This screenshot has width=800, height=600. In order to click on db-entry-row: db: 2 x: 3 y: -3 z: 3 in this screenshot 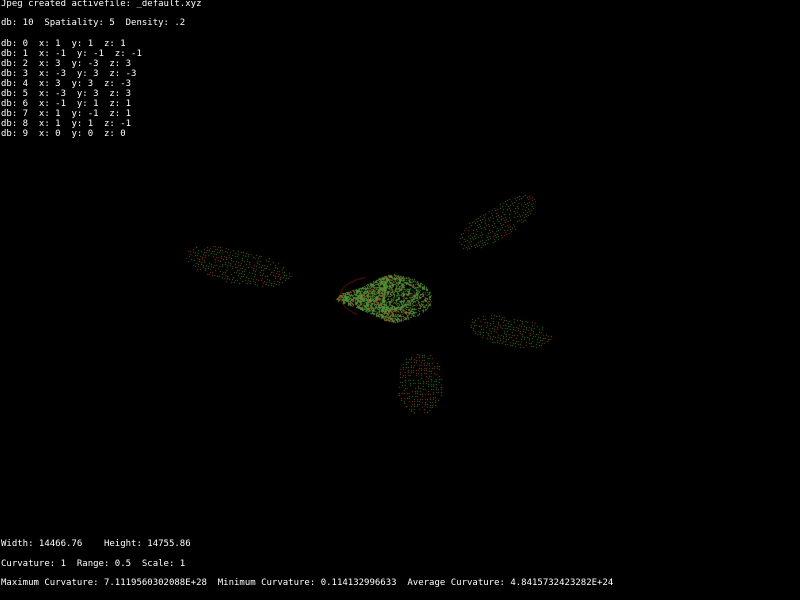, I will do `click(66, 64)`.